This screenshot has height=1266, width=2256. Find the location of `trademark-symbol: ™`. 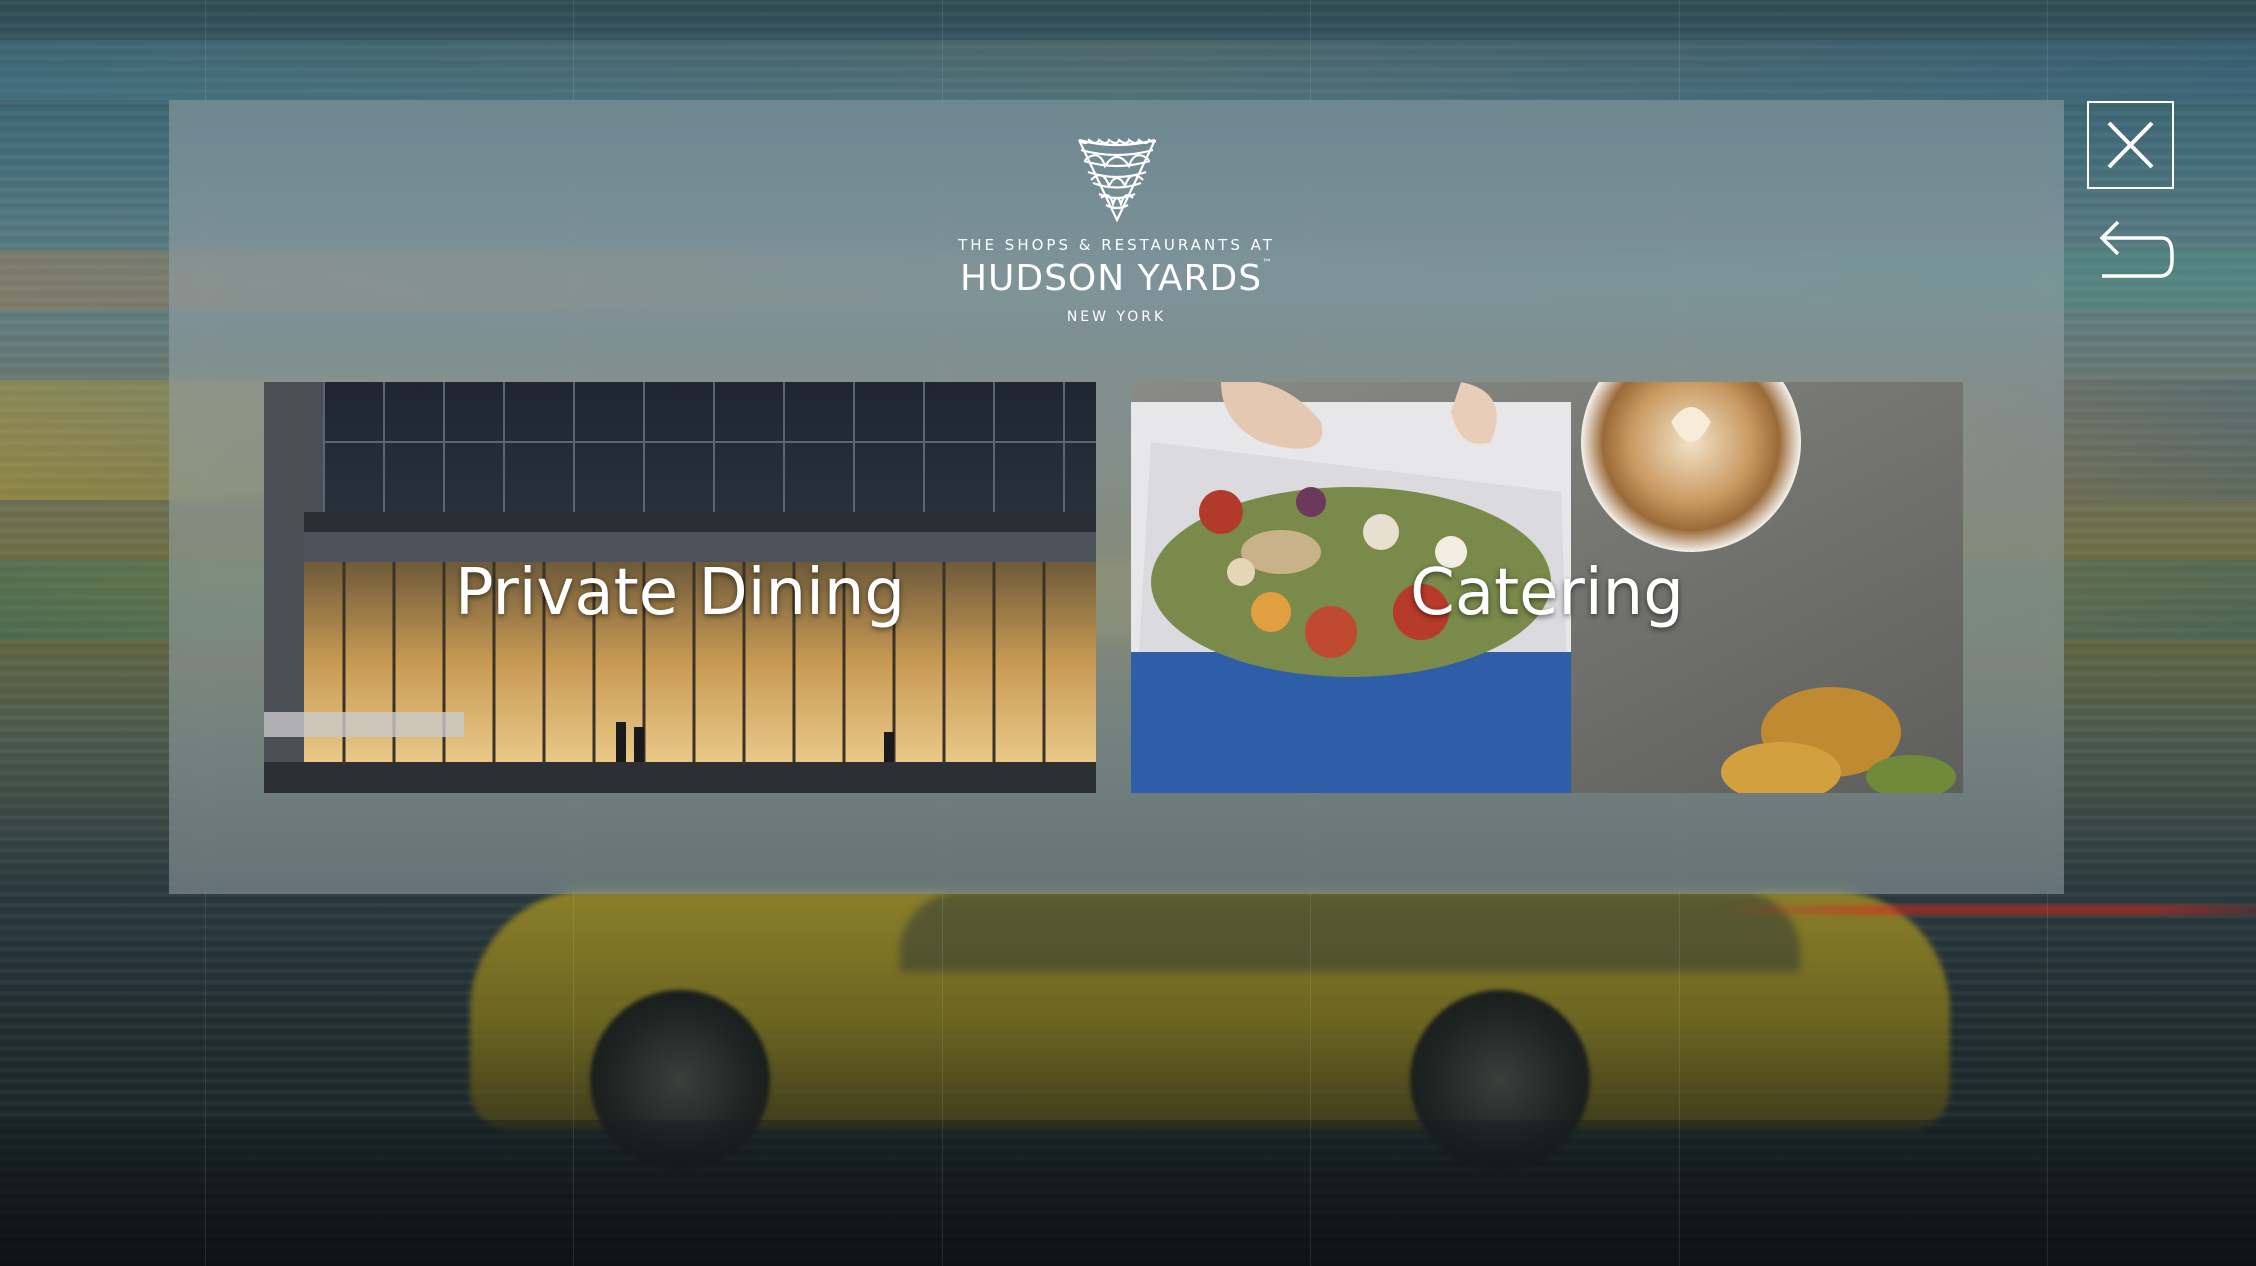

trademark-symbol: ™ is located at coordinates (1268, 263).